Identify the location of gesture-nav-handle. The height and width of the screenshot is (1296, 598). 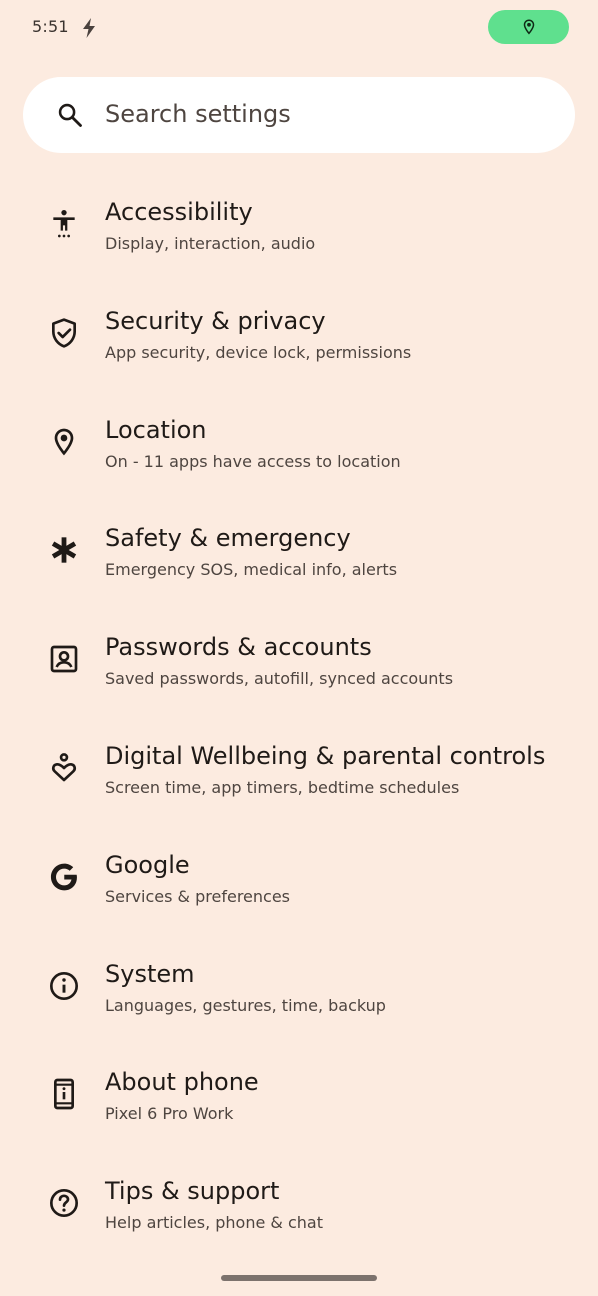
(299, 1278).